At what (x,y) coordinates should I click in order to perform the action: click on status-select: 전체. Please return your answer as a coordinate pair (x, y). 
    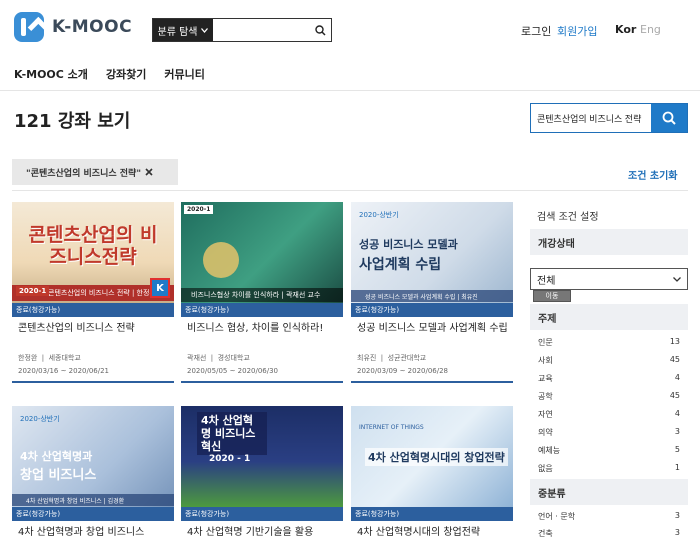
    Looking at the image, I should click on (609, 279).